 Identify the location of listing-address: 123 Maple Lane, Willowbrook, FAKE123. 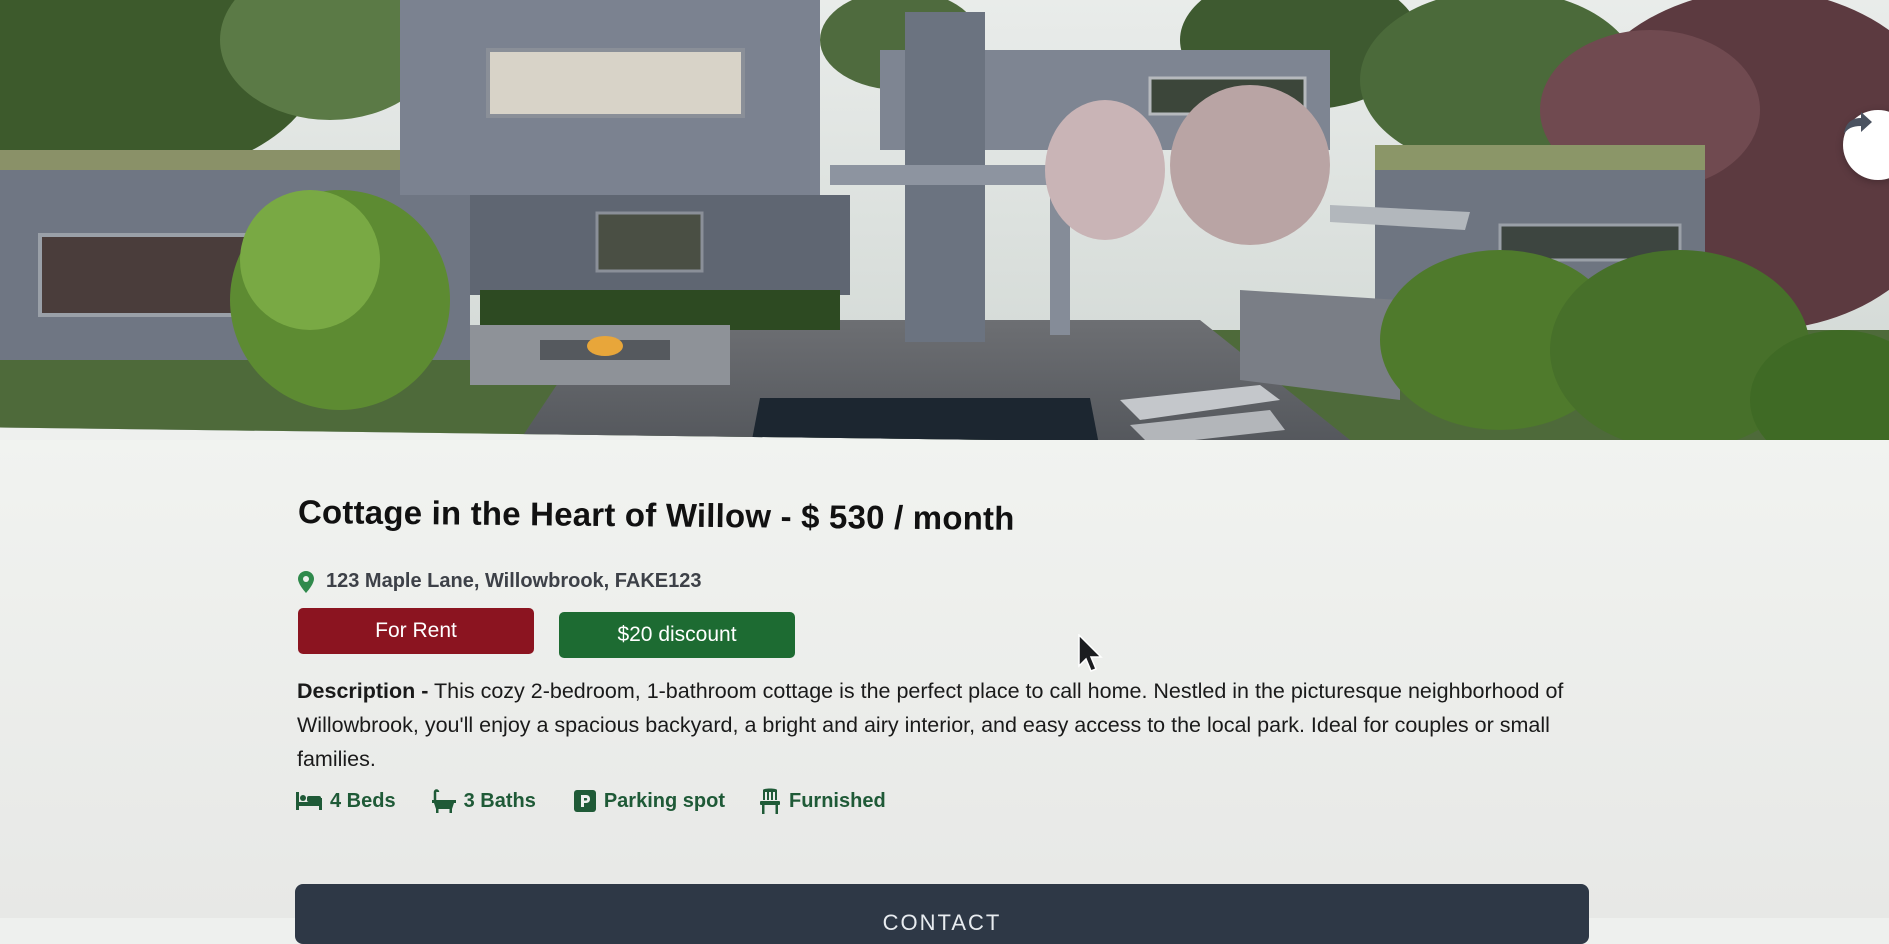
(499, 581).